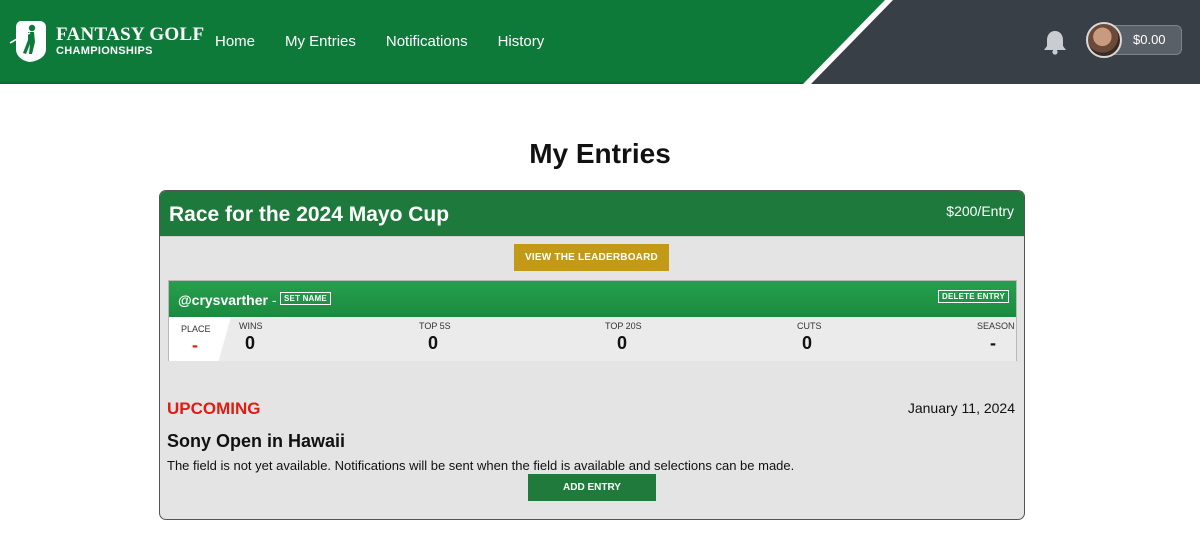  Describe the element at coordinates (1055, 42) in the screenshot. I see `bell-icon` at that location.